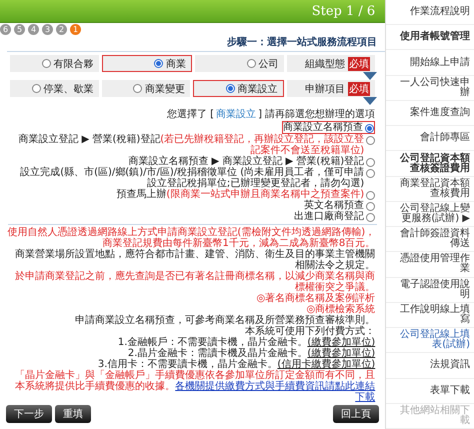 This screenshot has width=474, height=429. I want to click on sidebar-item: 會計師簽證資料傳送, so click(430, 239).